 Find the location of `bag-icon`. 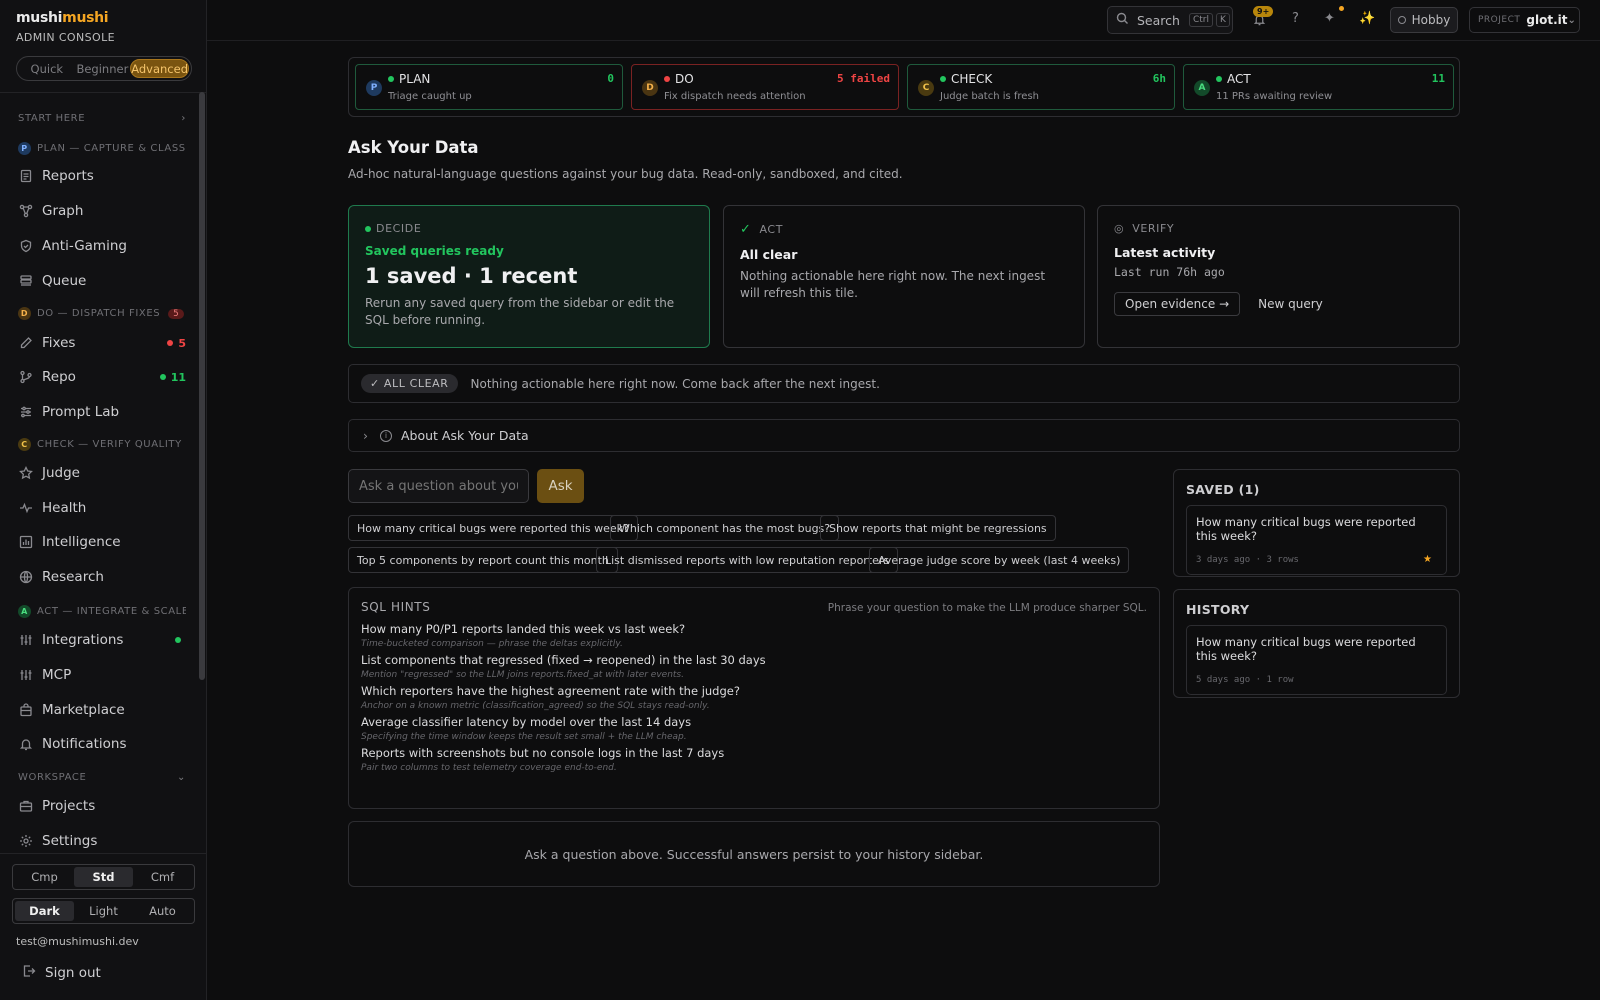

bag-icon is located at coordinates (26, 710).